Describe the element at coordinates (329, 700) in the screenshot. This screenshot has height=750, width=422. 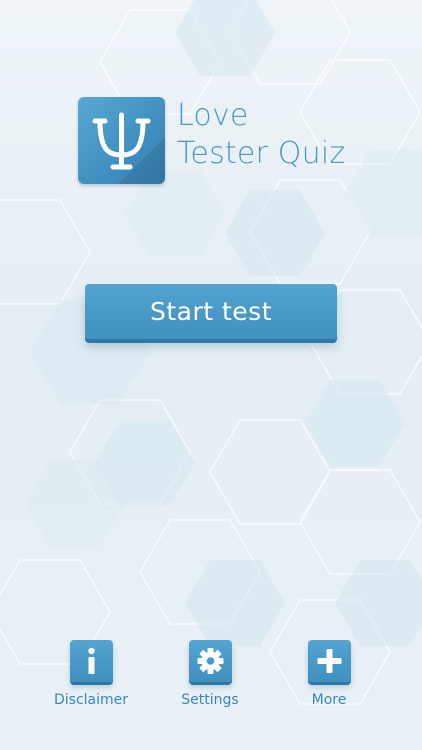
I see `more-label: More` at that location.